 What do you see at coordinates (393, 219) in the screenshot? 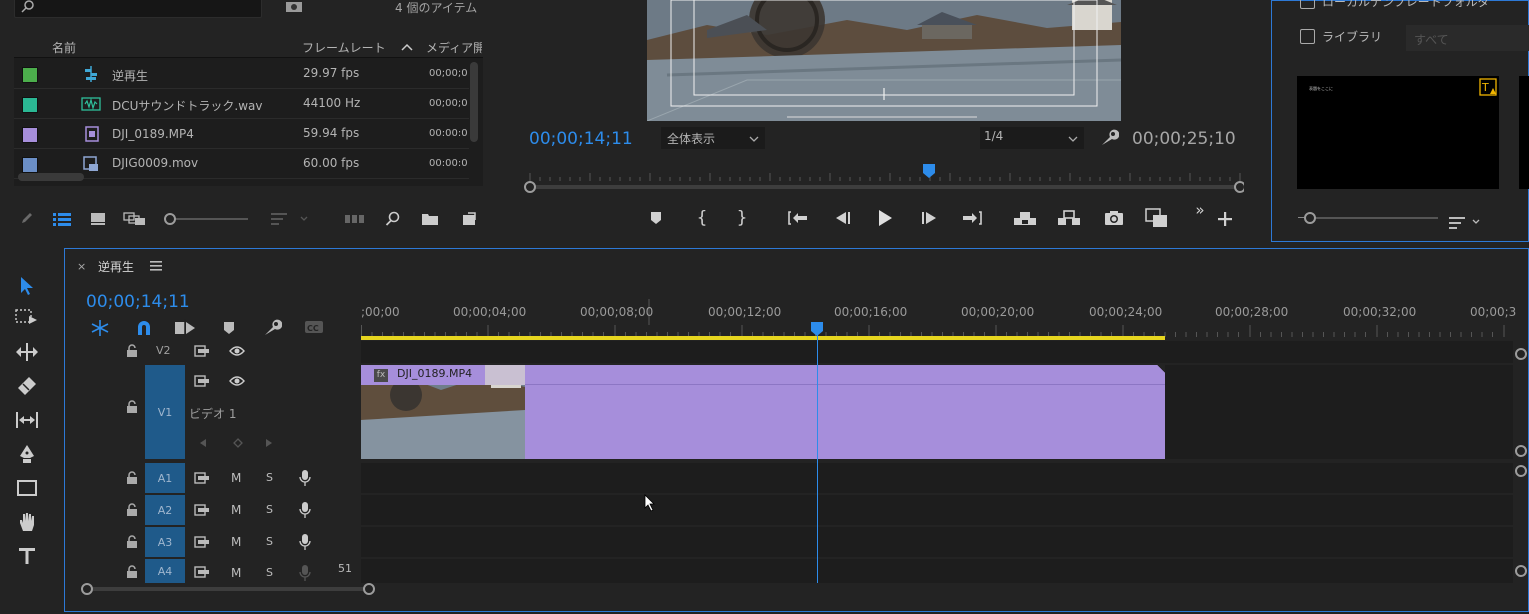
I see `find-icon` at bounding box center [393, 219].